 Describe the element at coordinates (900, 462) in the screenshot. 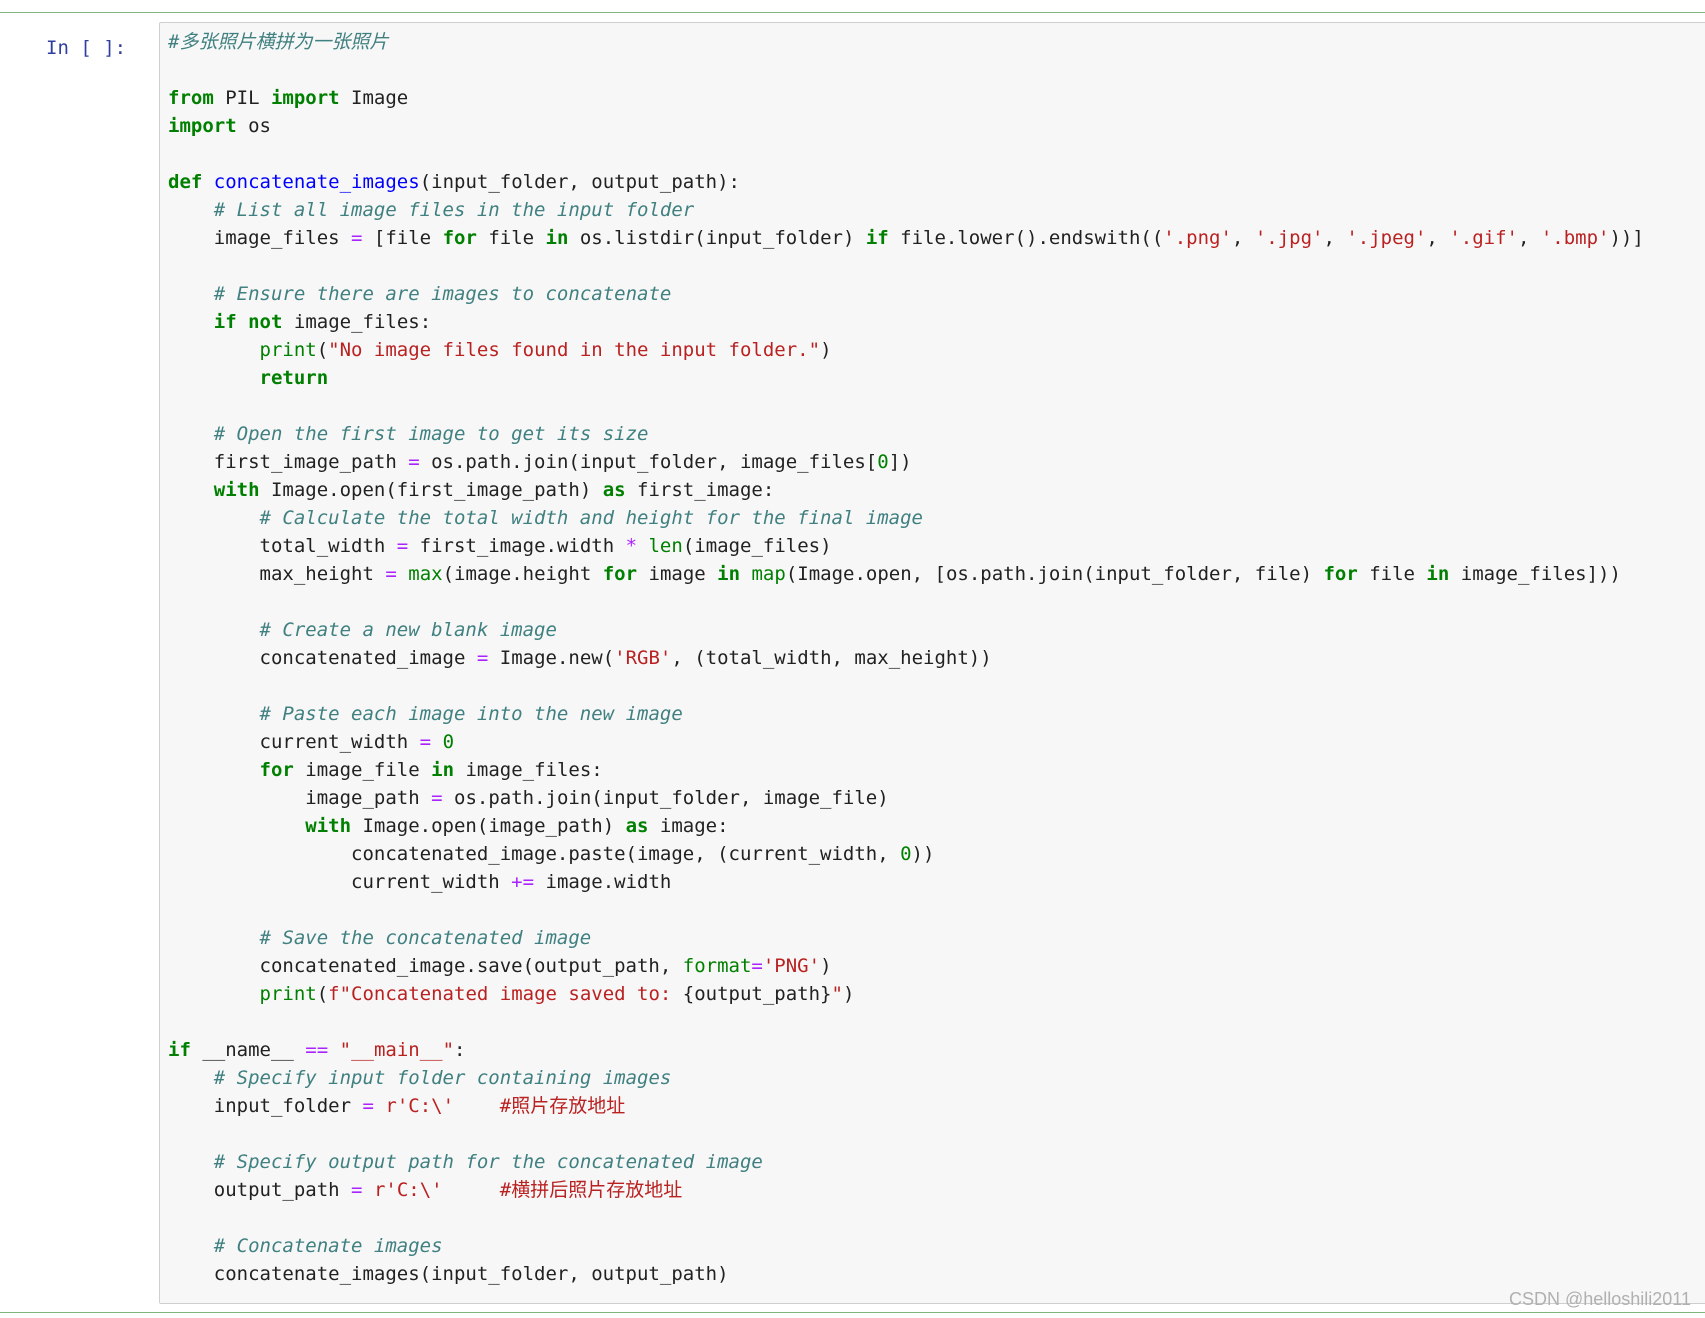

I see `code-token: ])` at that location.